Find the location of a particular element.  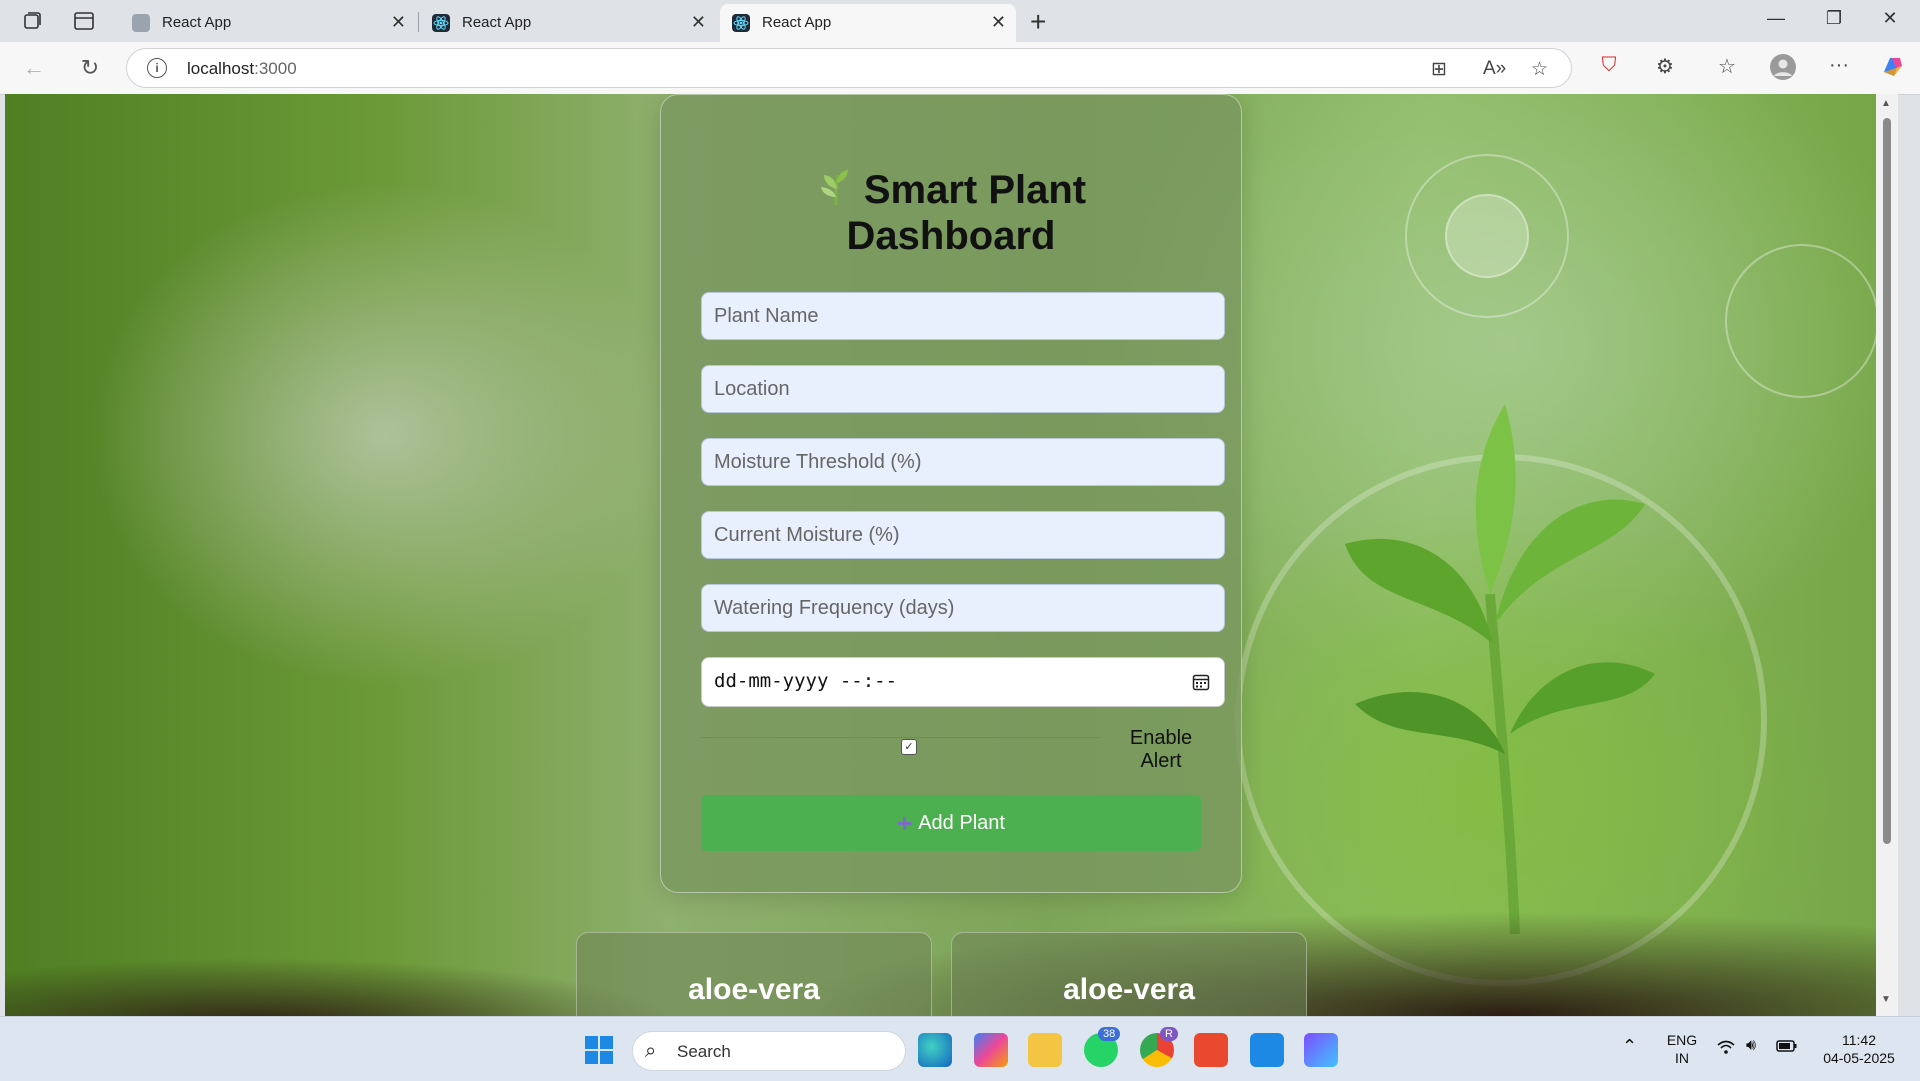

favorites-icon: ☆ is located at coordinates (1727, 66).